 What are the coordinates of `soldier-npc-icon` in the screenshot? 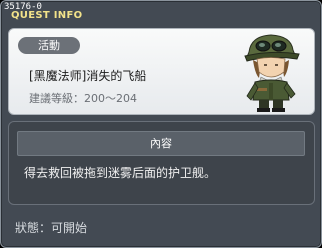 It's located at (272, 73).